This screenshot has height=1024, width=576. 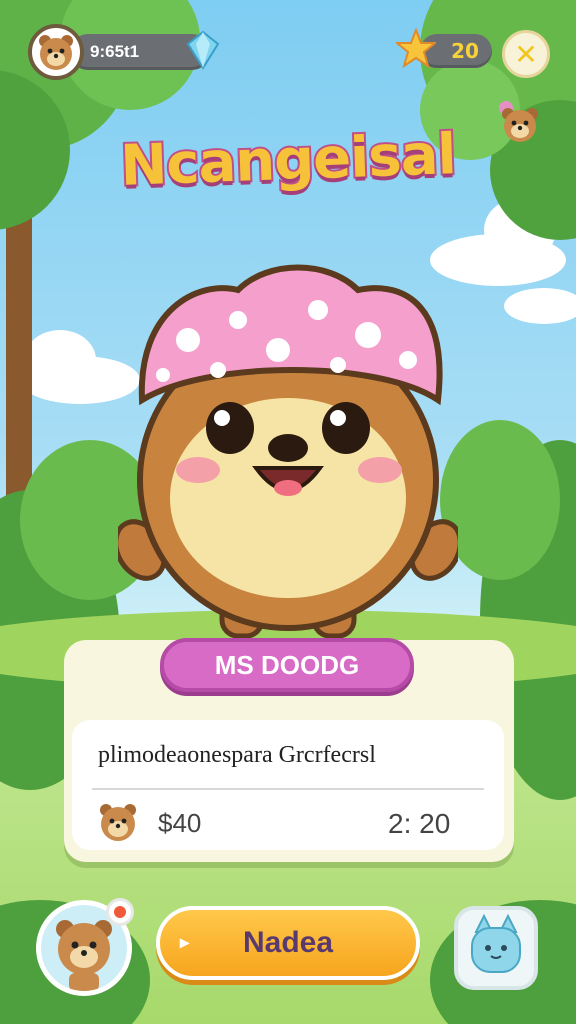 I want to click on pet-button, so click(x=496, y=948).